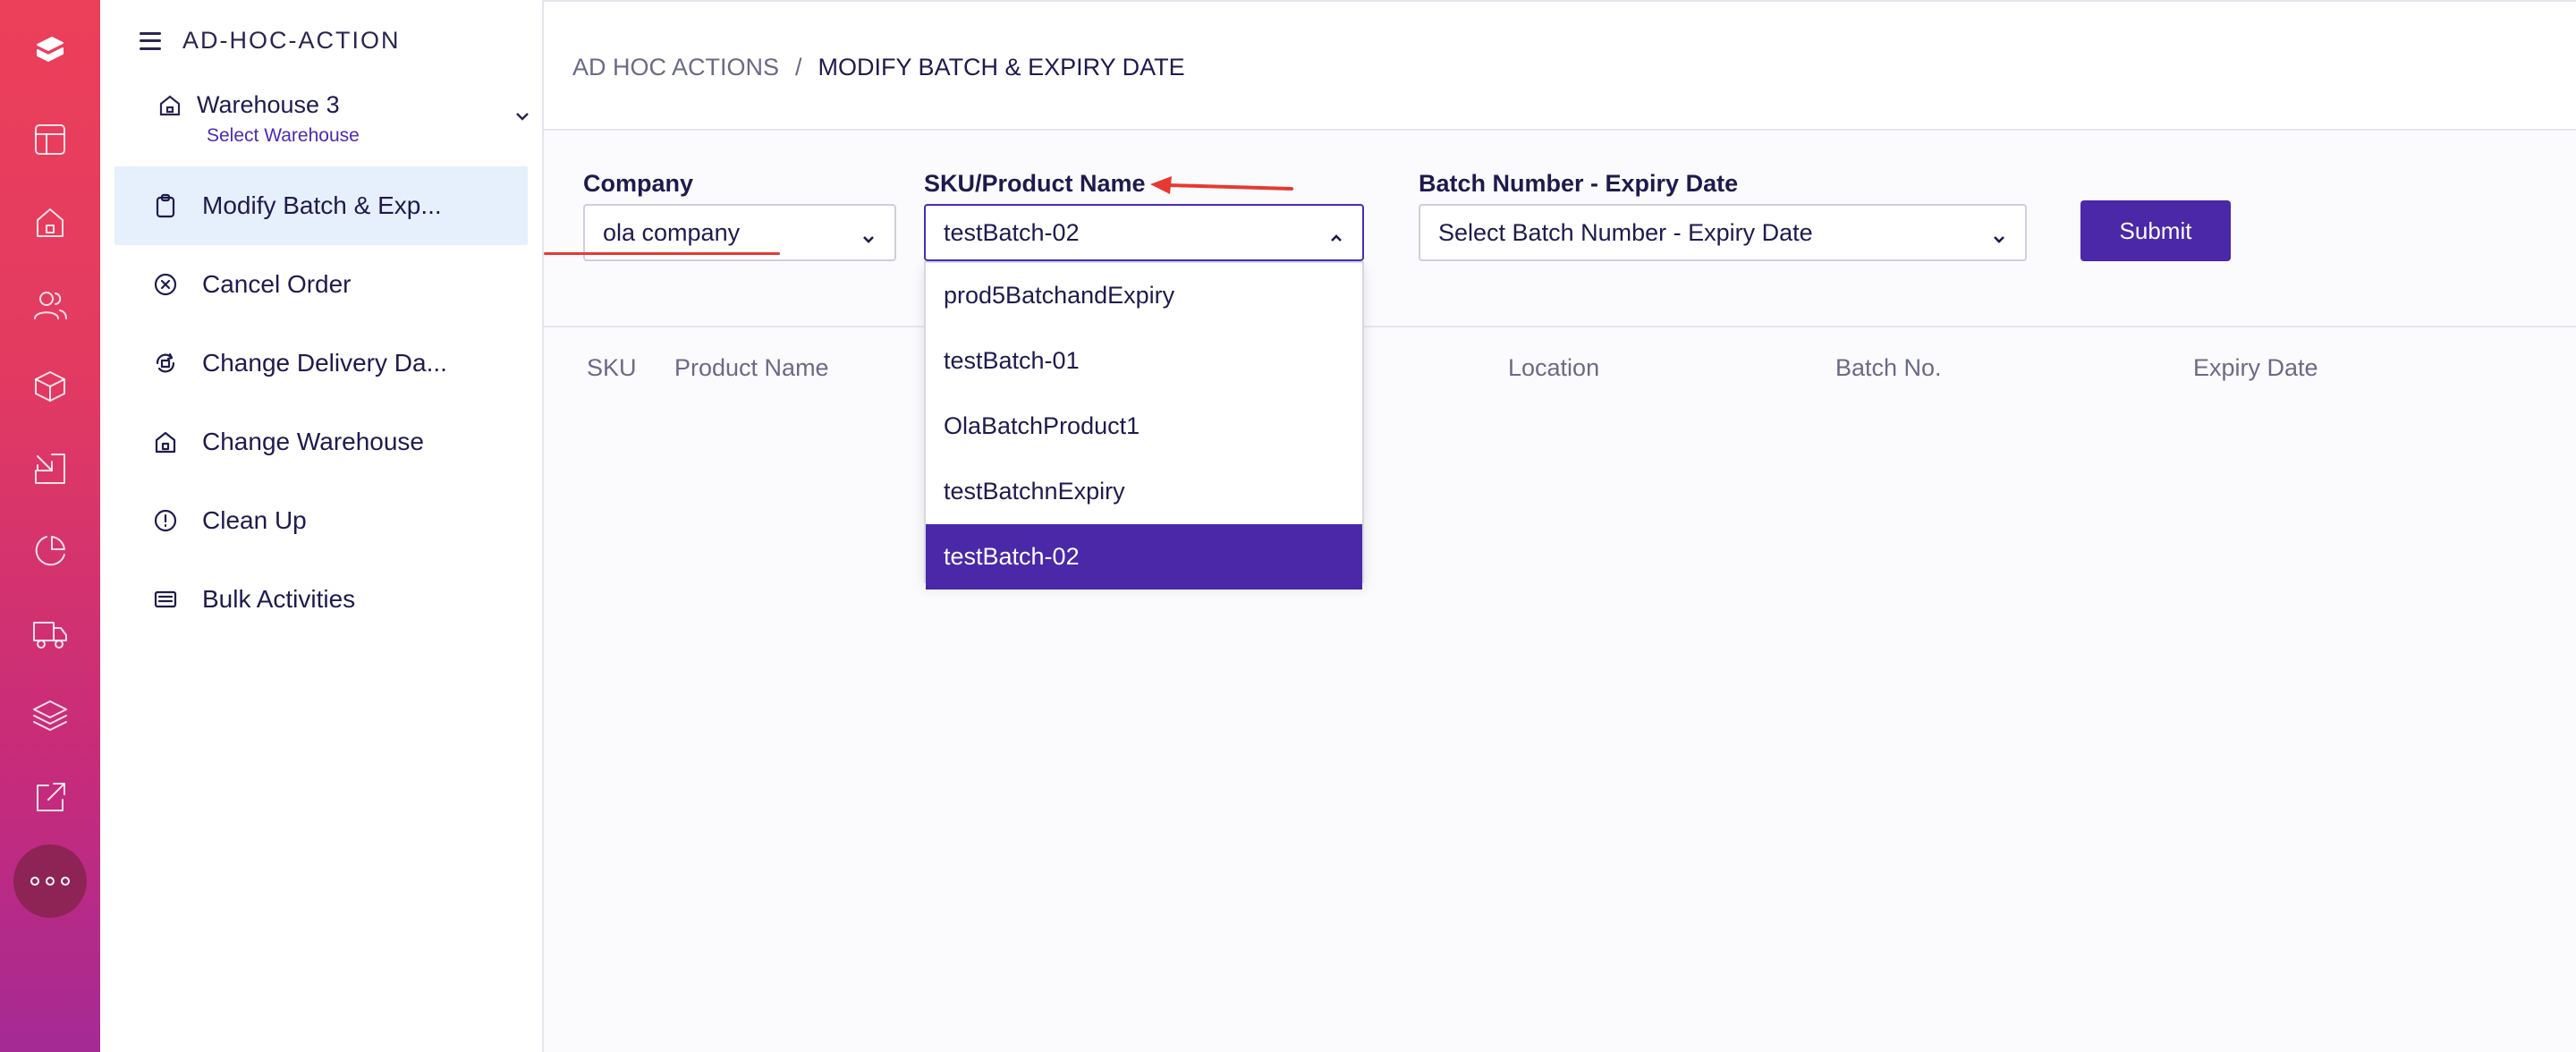 The width and height of the screenshot is (2576, 1052). What do you see at coordinates (1144, 491) in the screenshot?
I see `sku-option: testBatchnExpiry` at bounding box center [1144, 491].